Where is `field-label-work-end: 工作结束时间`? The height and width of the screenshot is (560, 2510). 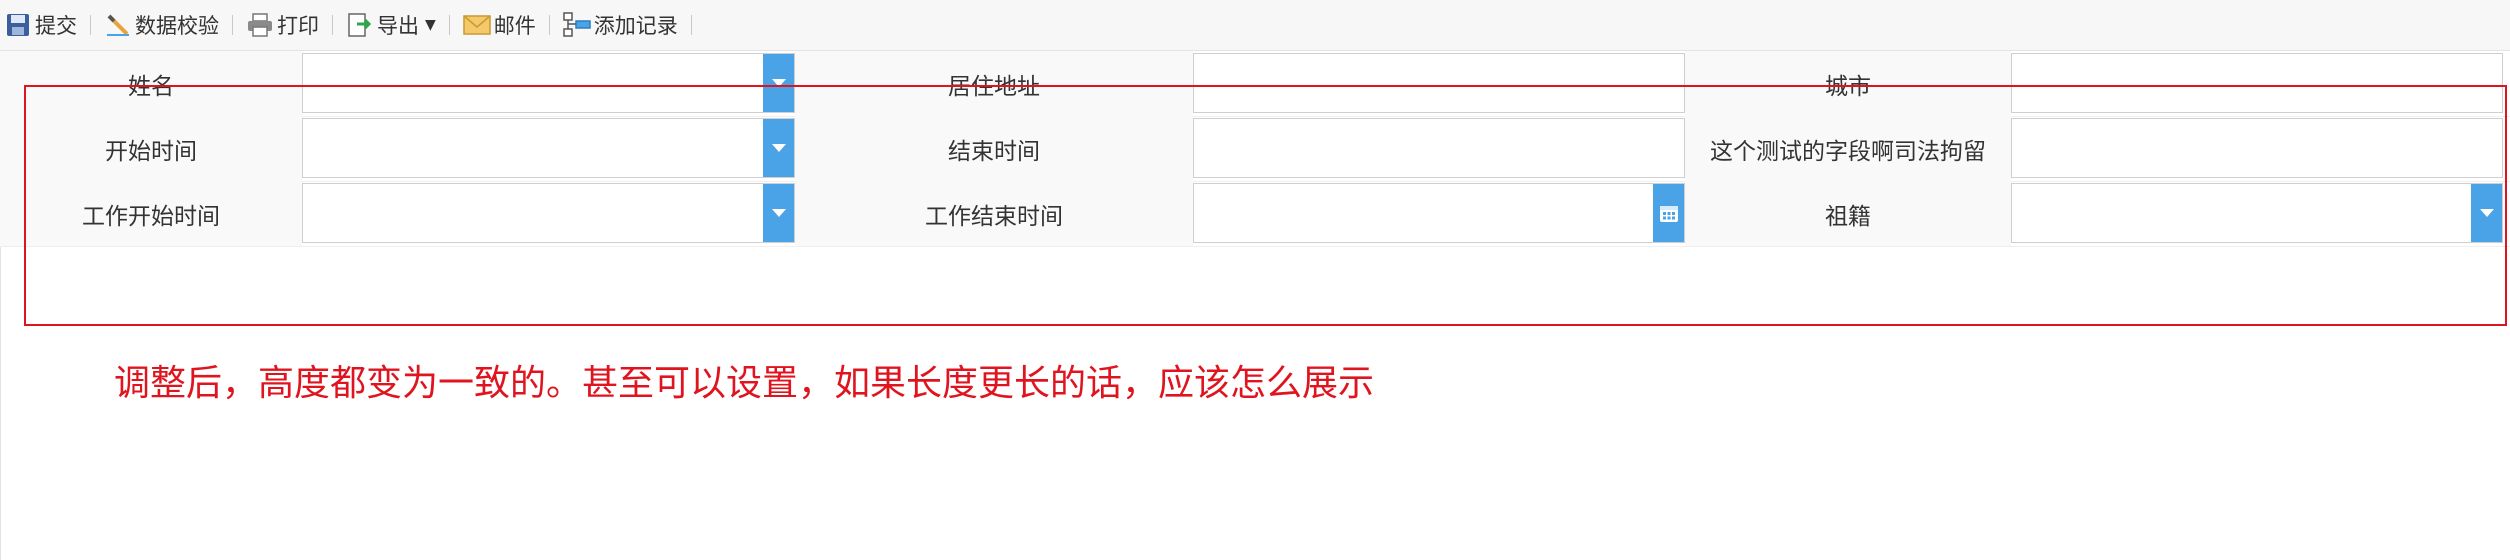 field-label-work-end: 工作结束时间 is located at coordinates (994, 213).